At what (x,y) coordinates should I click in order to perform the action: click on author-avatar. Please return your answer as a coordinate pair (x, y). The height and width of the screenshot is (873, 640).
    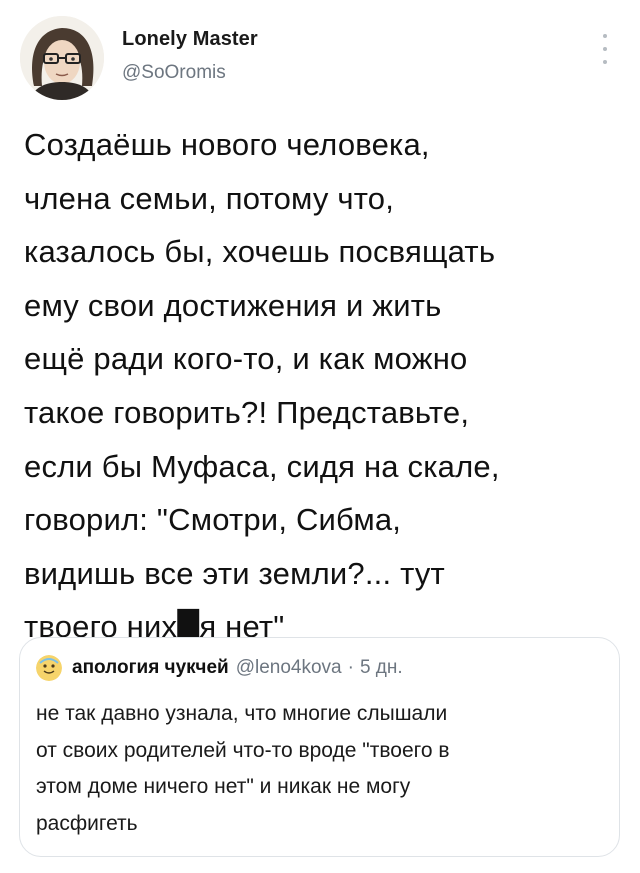
    Looking at the image, I should click on (62, 58).